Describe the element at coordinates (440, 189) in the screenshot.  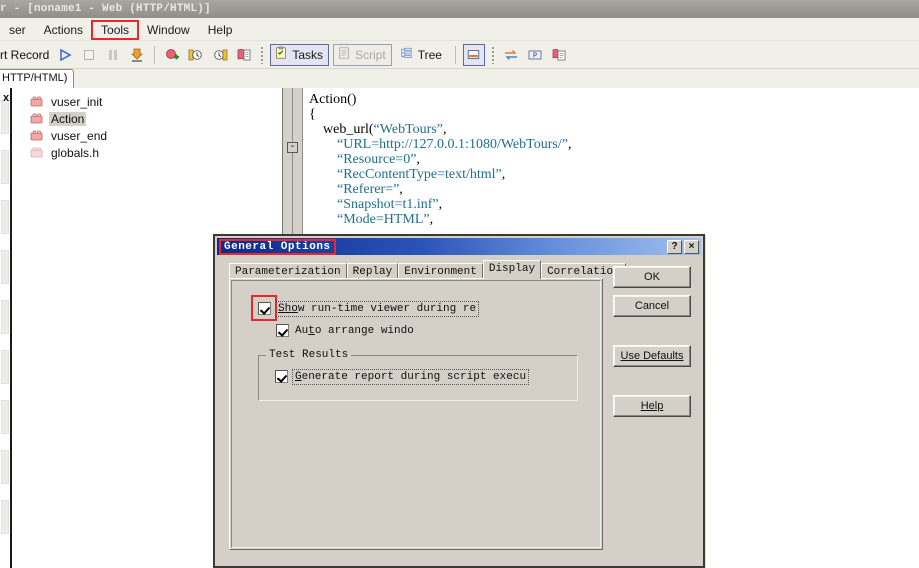
I see `code-line: “Referer=”,` at that location.